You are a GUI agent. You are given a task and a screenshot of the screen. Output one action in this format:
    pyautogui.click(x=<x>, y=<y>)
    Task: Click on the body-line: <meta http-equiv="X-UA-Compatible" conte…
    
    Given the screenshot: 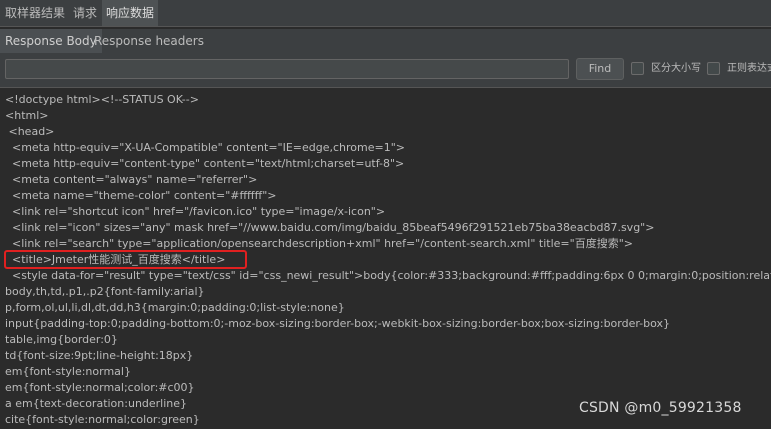 What is the action you would take?
    pyautogui.click(x=205, y=147)
    